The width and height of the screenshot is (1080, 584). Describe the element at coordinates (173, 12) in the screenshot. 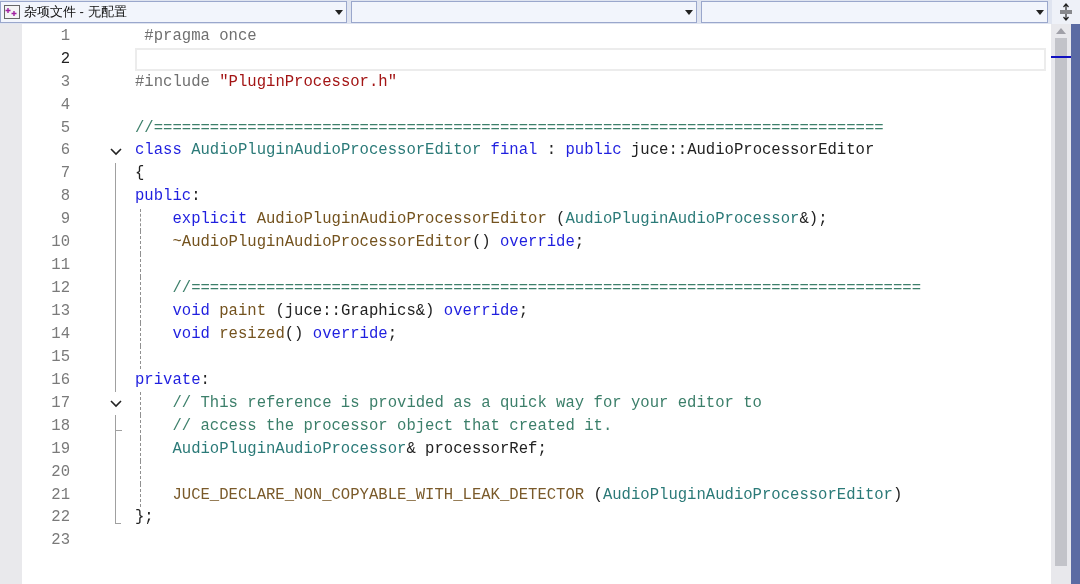

I see `navigation-dropdown: 杂项文件 - 无配置` at that location.